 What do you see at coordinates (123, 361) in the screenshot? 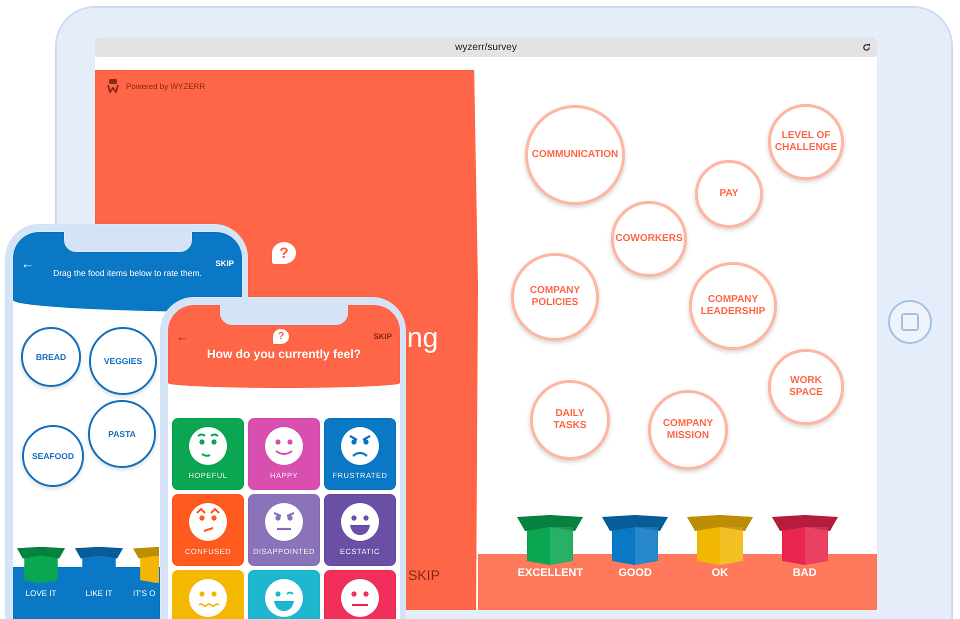
I see `food-bubble: VEGGIES` at bounding box center [123, 361].